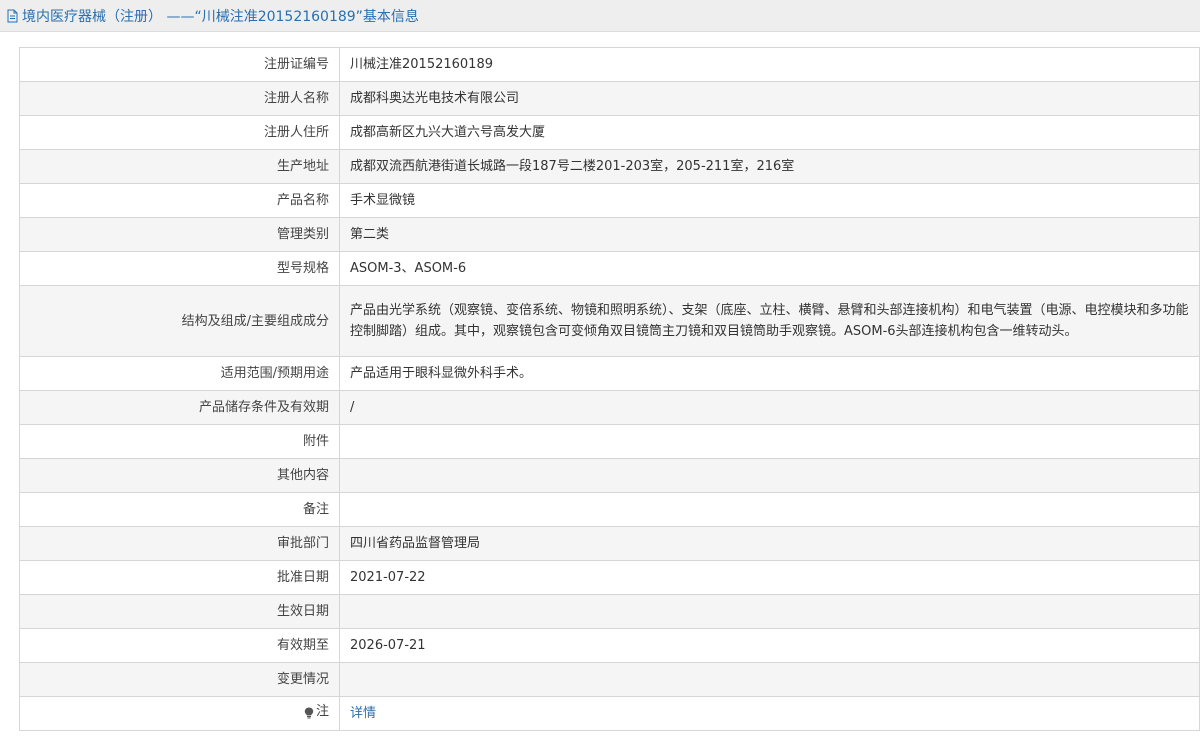  What do you see at coordinates (179, 509) in the screenshot?
I see `field-label: 备注` at bounding box center [179, 509].